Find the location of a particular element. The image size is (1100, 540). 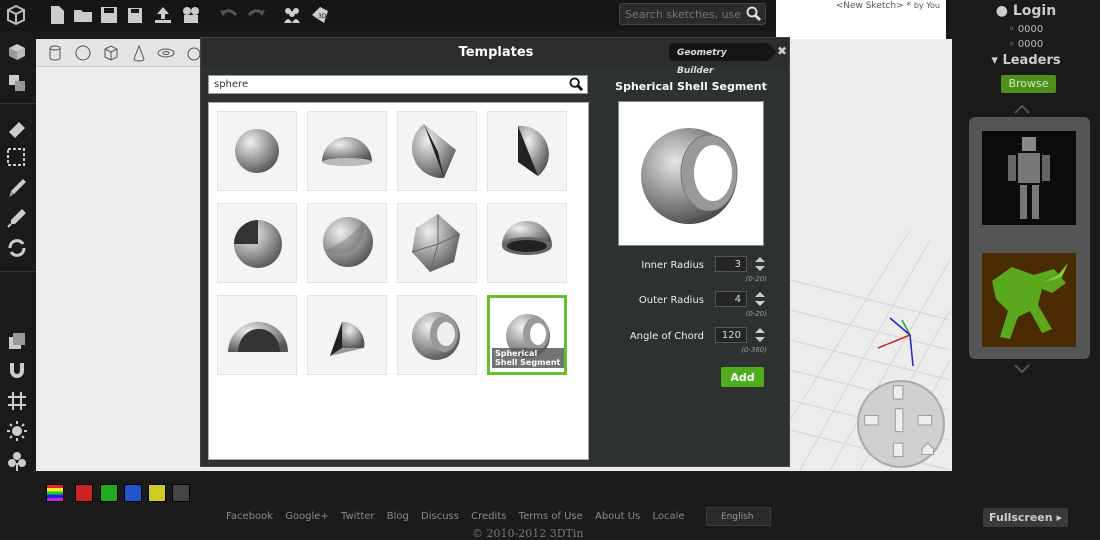

leaders-label: Leaders is located at coordinates (1031, 60).